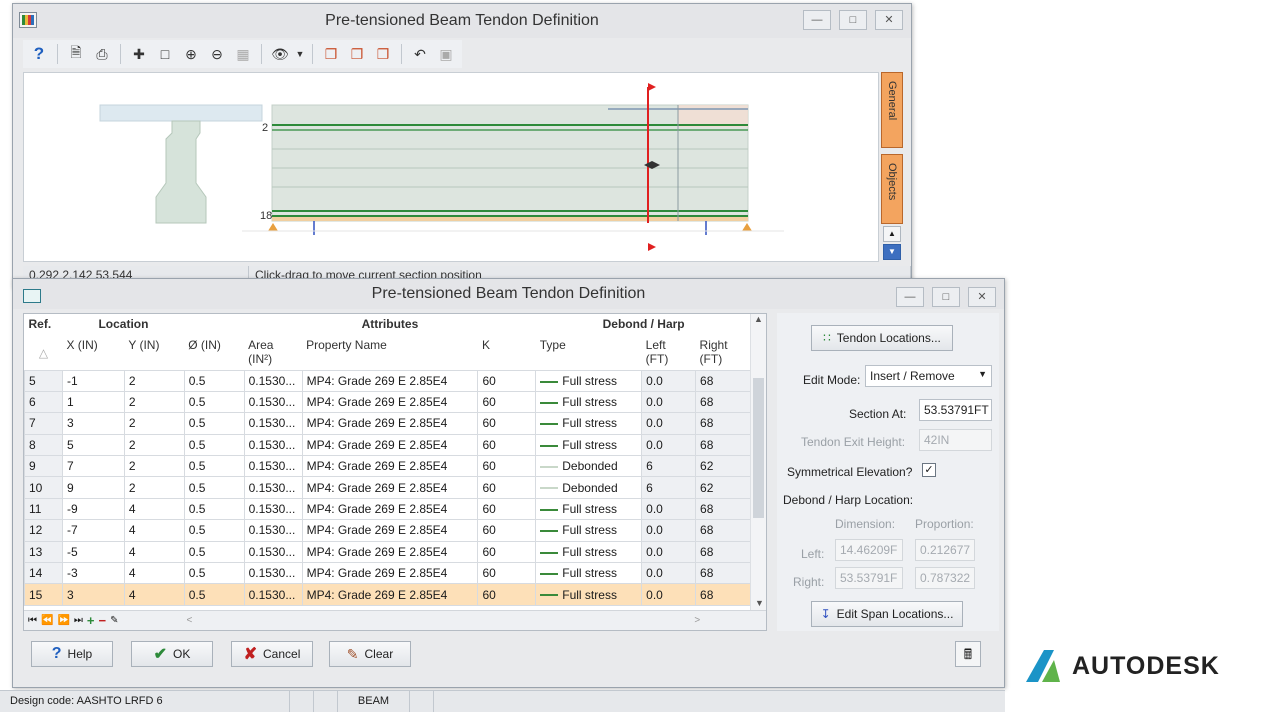 The width and height of the screenshot is (1280, 720). I want to click on top-window-titlebar: Pre-tensioned Beam Tendon Definition, so click(462, 21).